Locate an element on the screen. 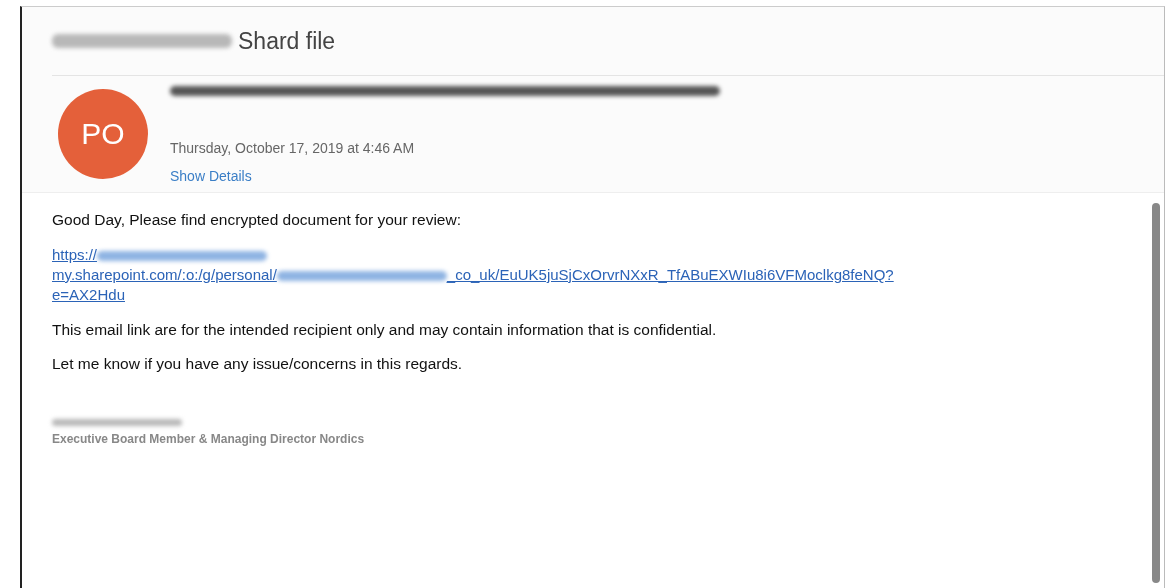 This screenshot has height=588, width=1171. message-text: Good Day, Please find encrypted document for your review: is located at coordinates (257, 220).